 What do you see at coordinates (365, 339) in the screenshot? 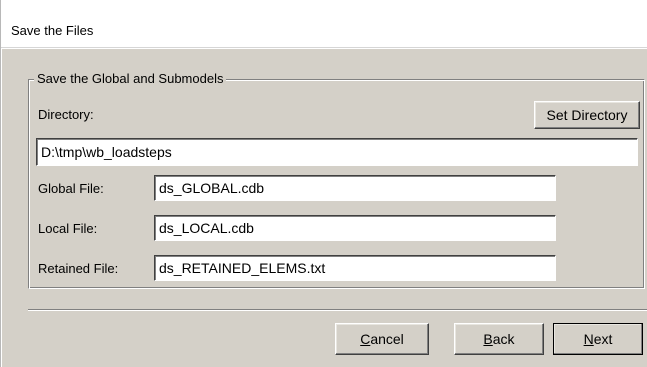
I see `cancel-hotkey: C` at bounding box center [365, 339].